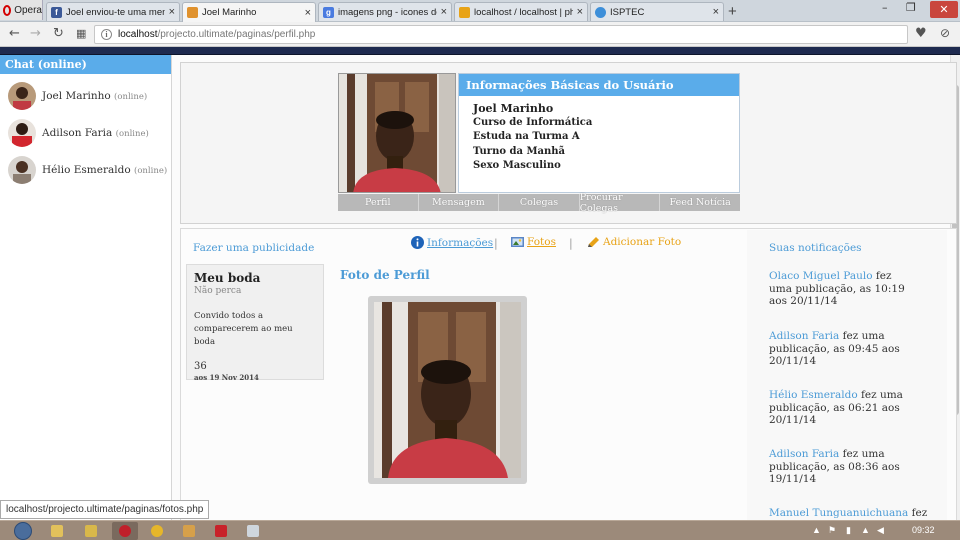 This screenshot has height=540, width=960. What do you see at coordinates (918, 513) in the screenshot?
I see `notification-text: fez` at bounding box center [918, 513].